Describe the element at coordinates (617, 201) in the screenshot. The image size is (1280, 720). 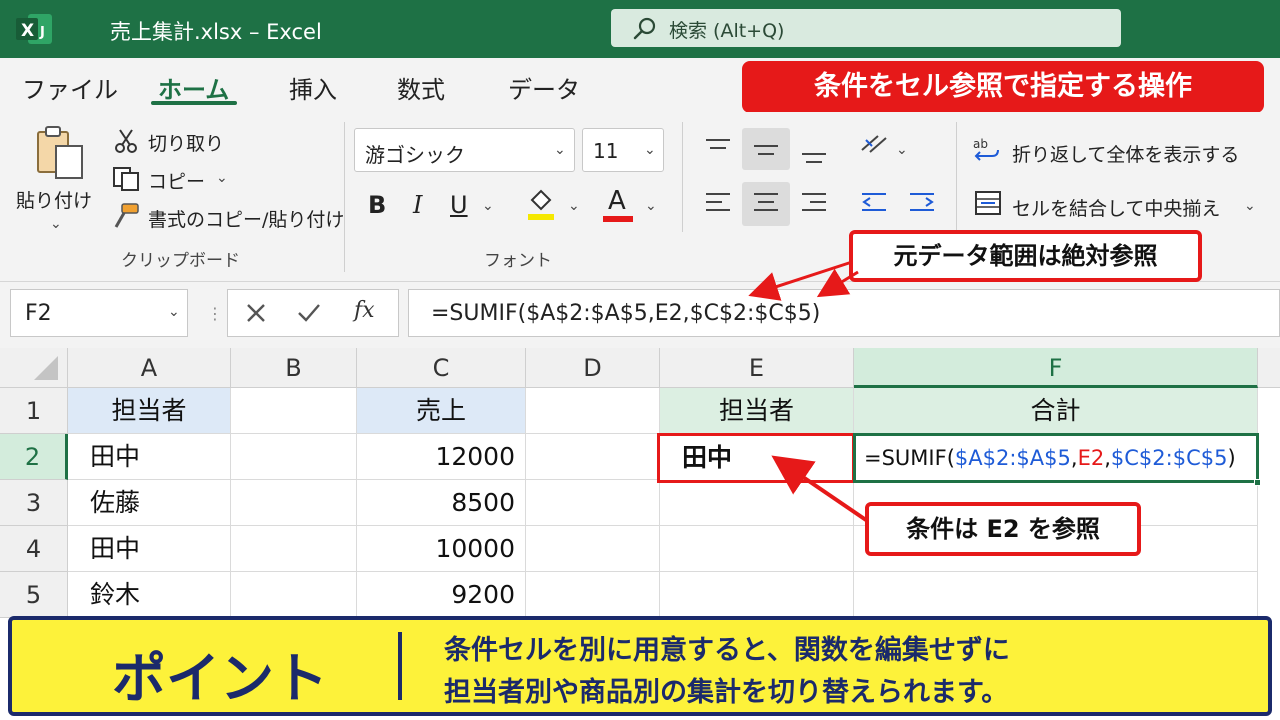
I see `font-color-button: A` at that location.